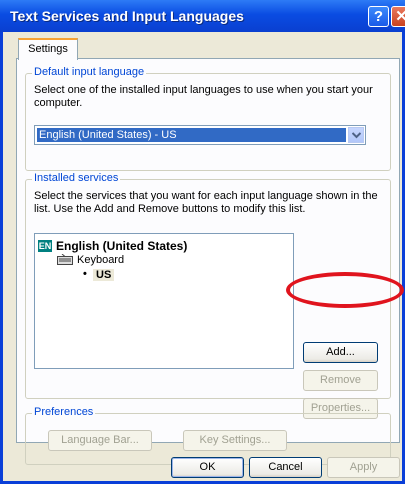 The image size is (405, 484). What do you see at coordinates (100, 260) in the screenshot?
I see `tree-item-keyboard: Keyboard` at bounding box center [100, 260].